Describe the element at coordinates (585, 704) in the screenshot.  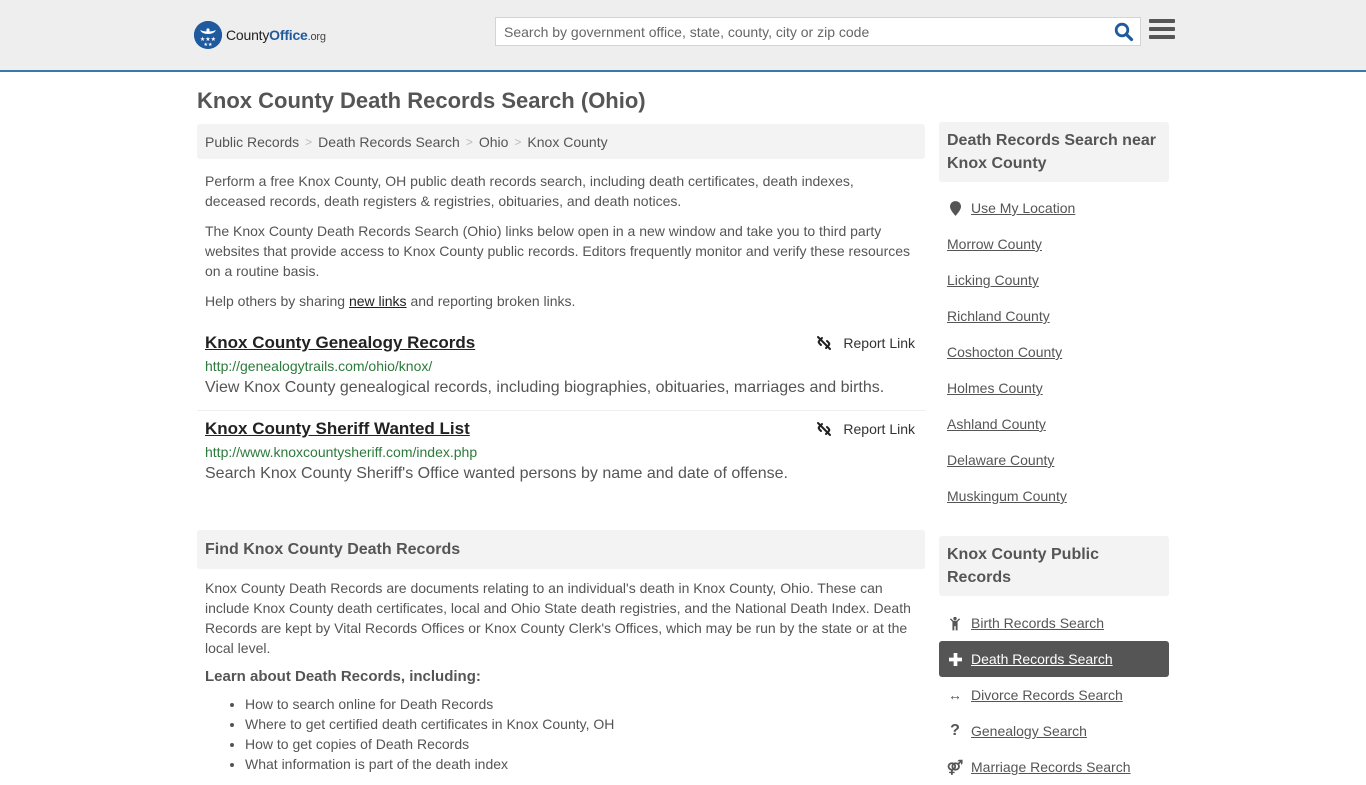
I see `learn-list-item: How to search online for Death Records` at that location.